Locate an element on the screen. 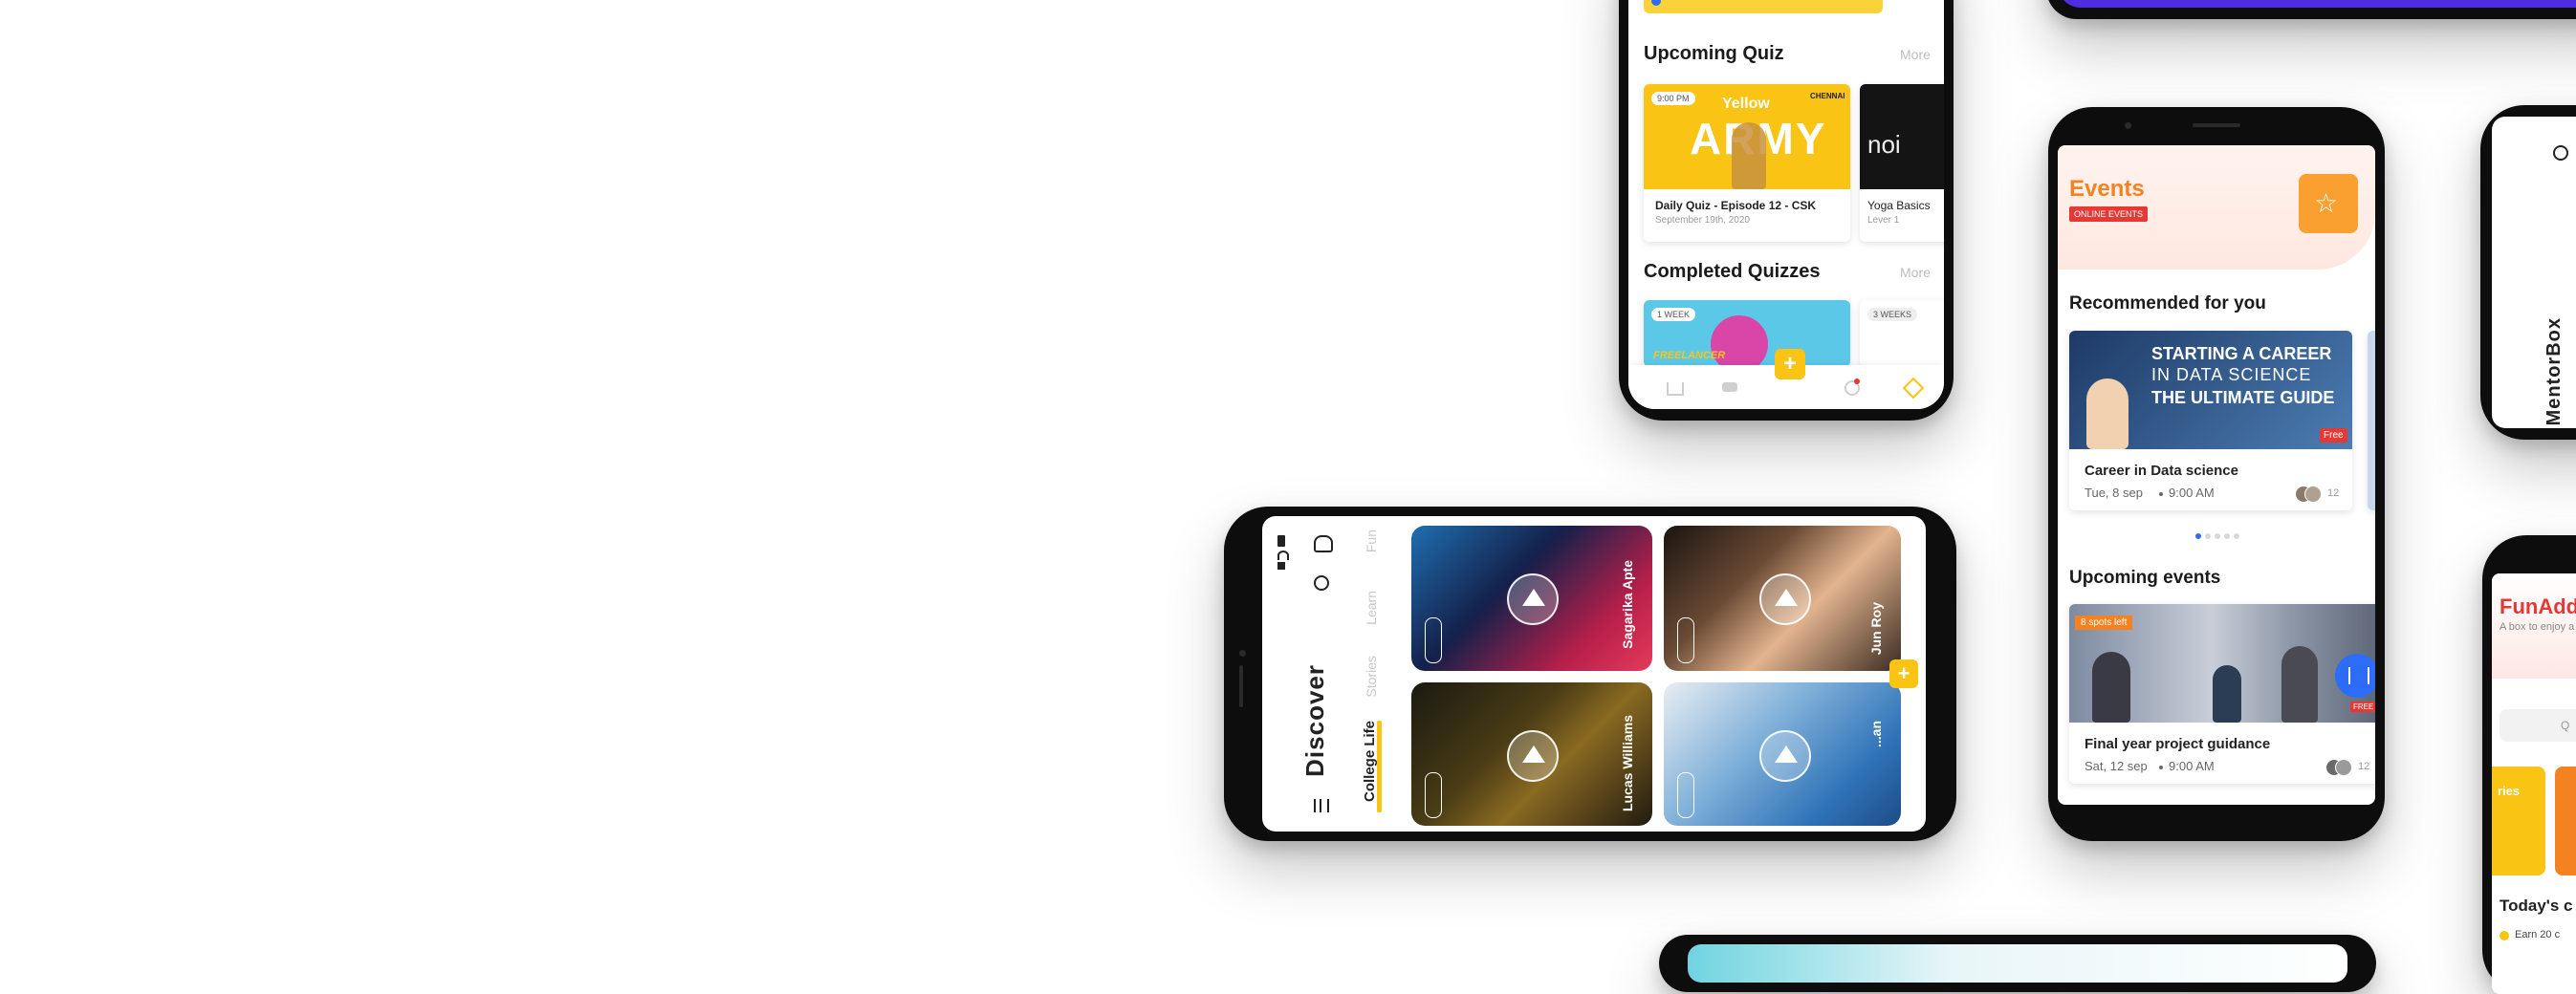 The width and height of the screenshot is (2576, 994). spots-left-badge: 8 spots left is located at coordinates (2104, 623).